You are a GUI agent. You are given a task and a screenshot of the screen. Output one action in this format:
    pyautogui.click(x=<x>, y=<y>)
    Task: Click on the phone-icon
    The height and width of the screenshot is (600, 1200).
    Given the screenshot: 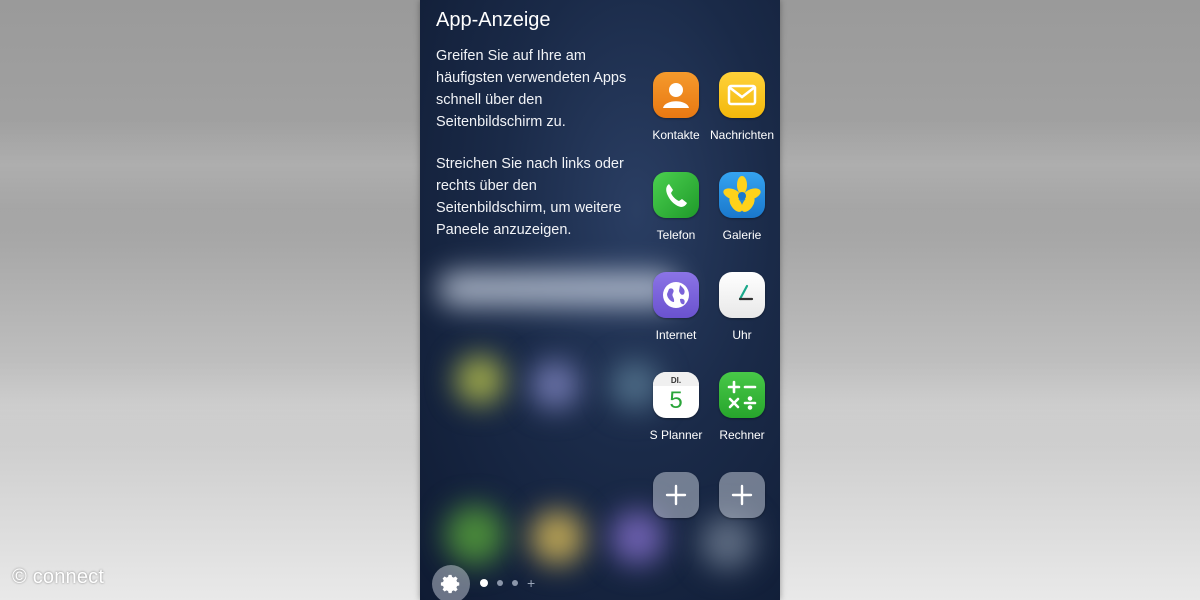 What is the action you would take?
    pyautogui.click(x=676, y=195)
    